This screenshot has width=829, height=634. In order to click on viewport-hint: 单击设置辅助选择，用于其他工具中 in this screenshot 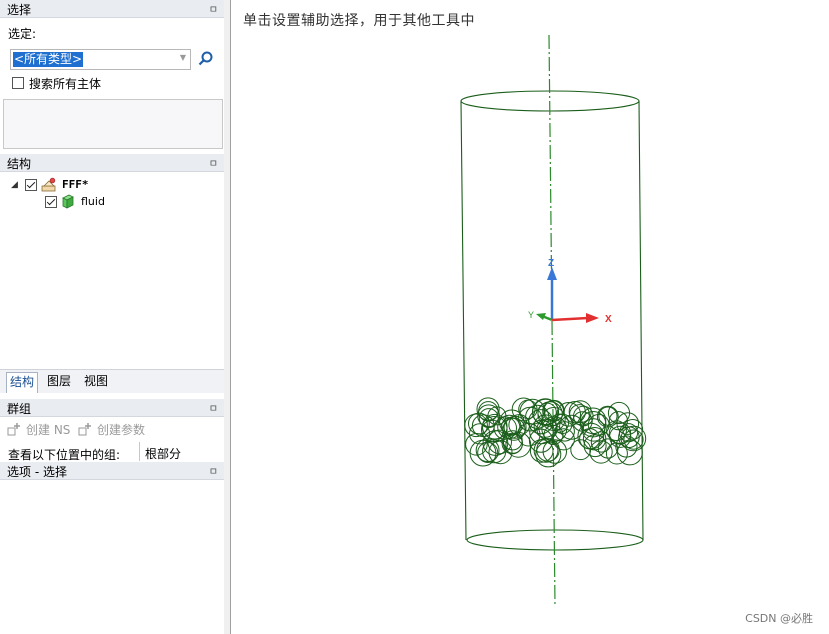, I will do `click(359, 21)`.